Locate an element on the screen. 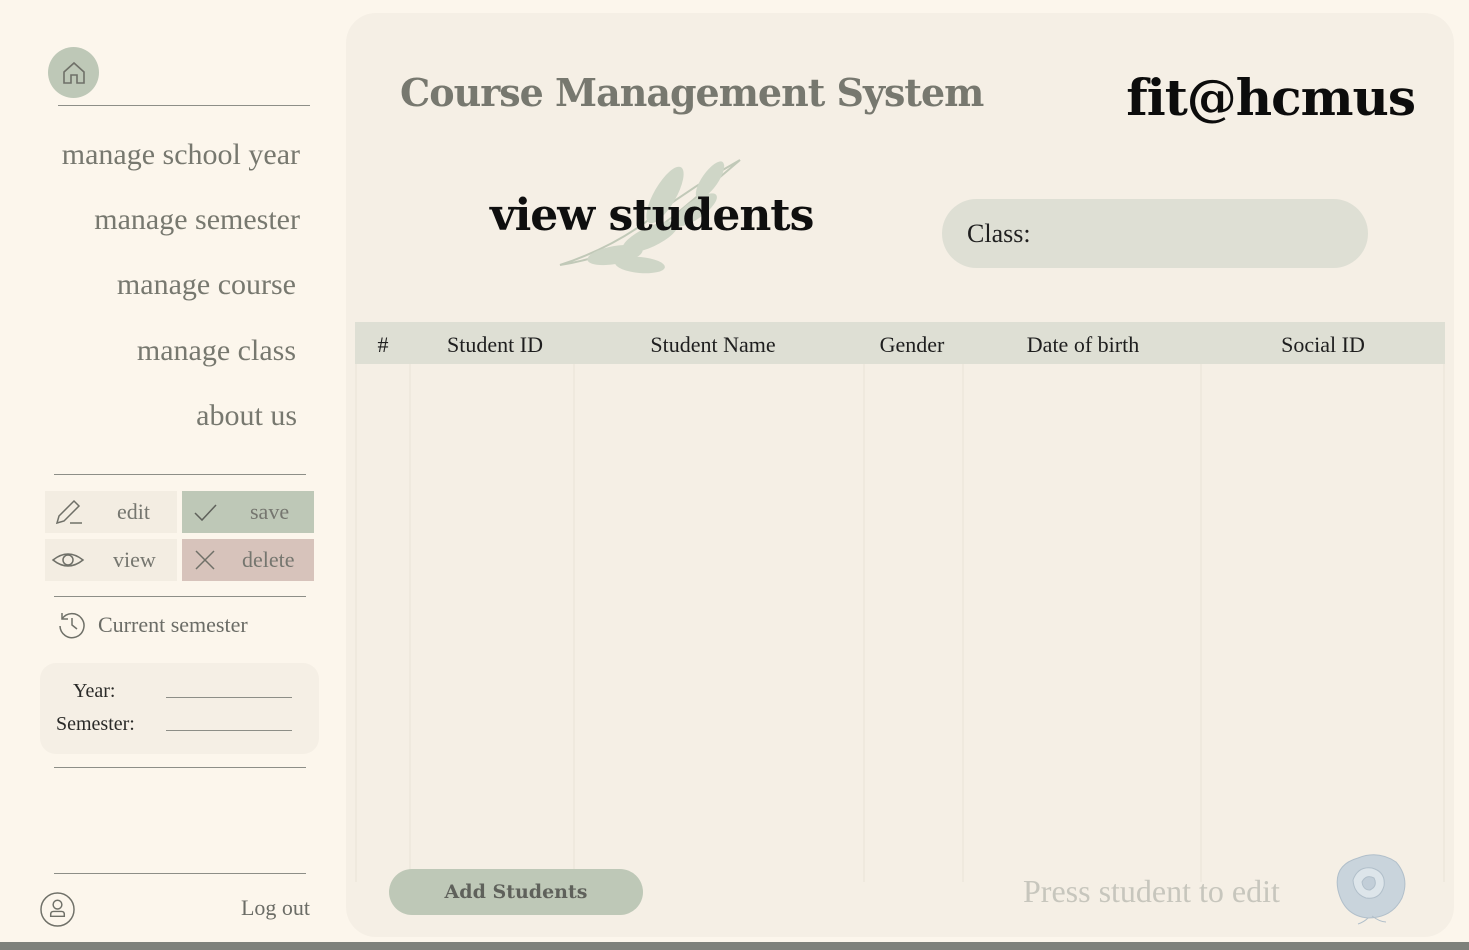  bottom-bar is located at coordinates (734, 946).